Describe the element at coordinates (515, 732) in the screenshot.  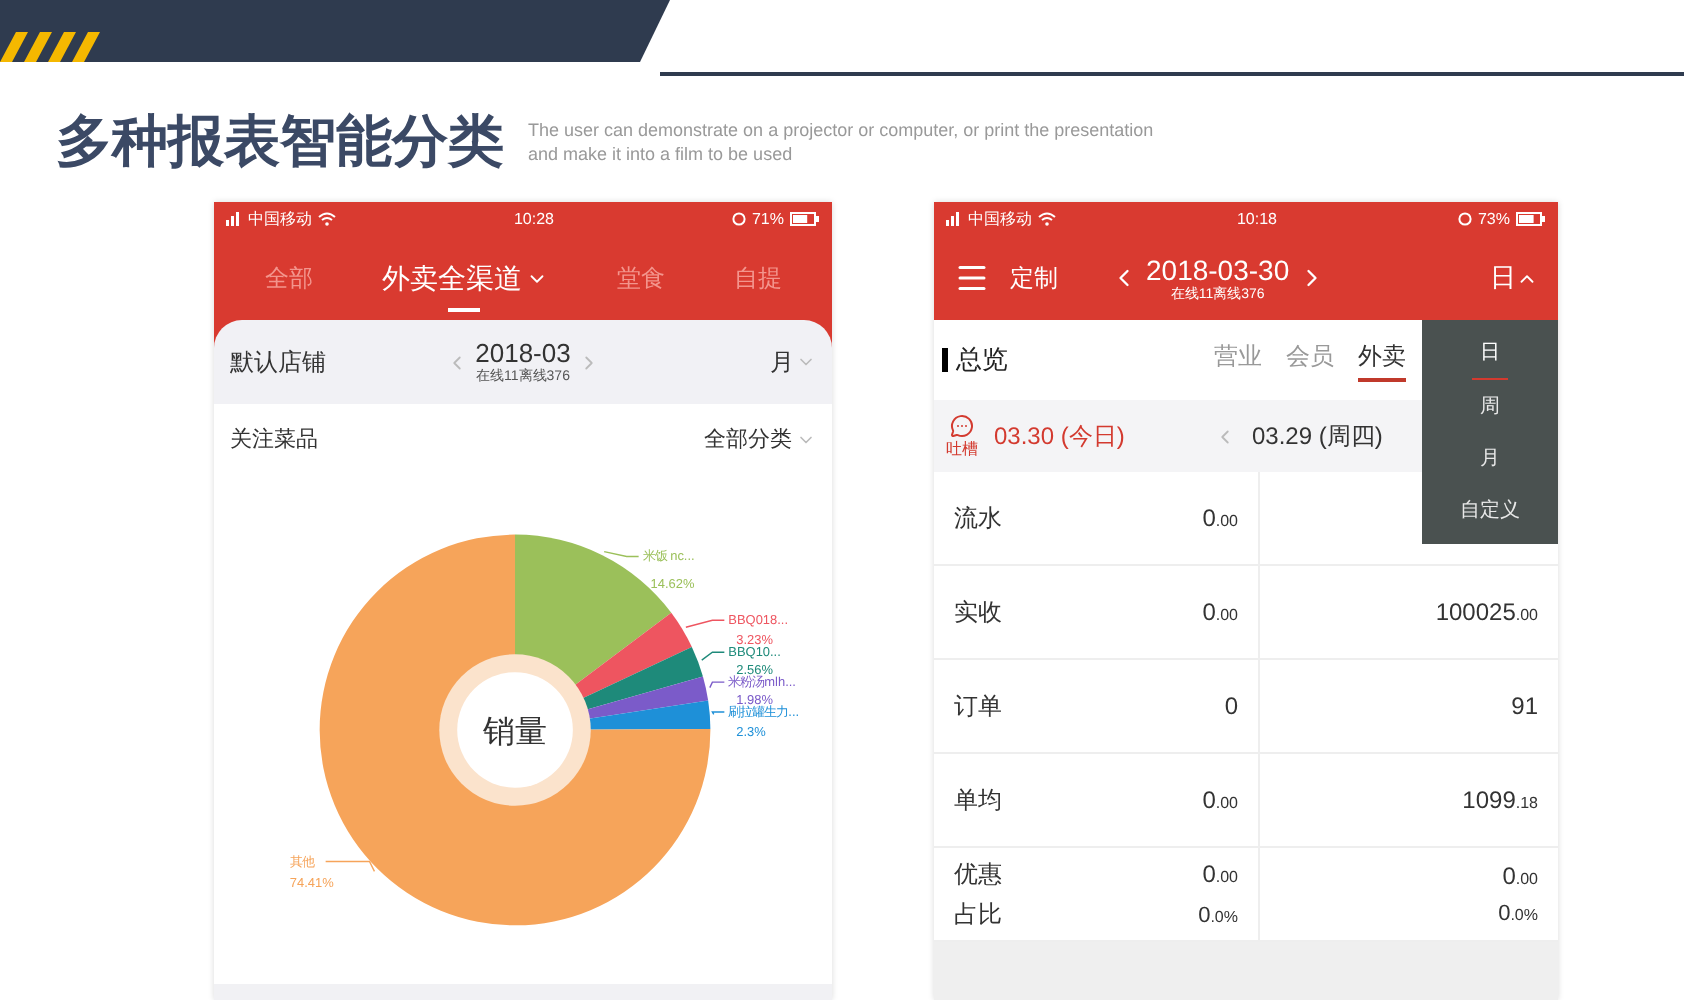
I see `chart-center-label: 销量` at that location.